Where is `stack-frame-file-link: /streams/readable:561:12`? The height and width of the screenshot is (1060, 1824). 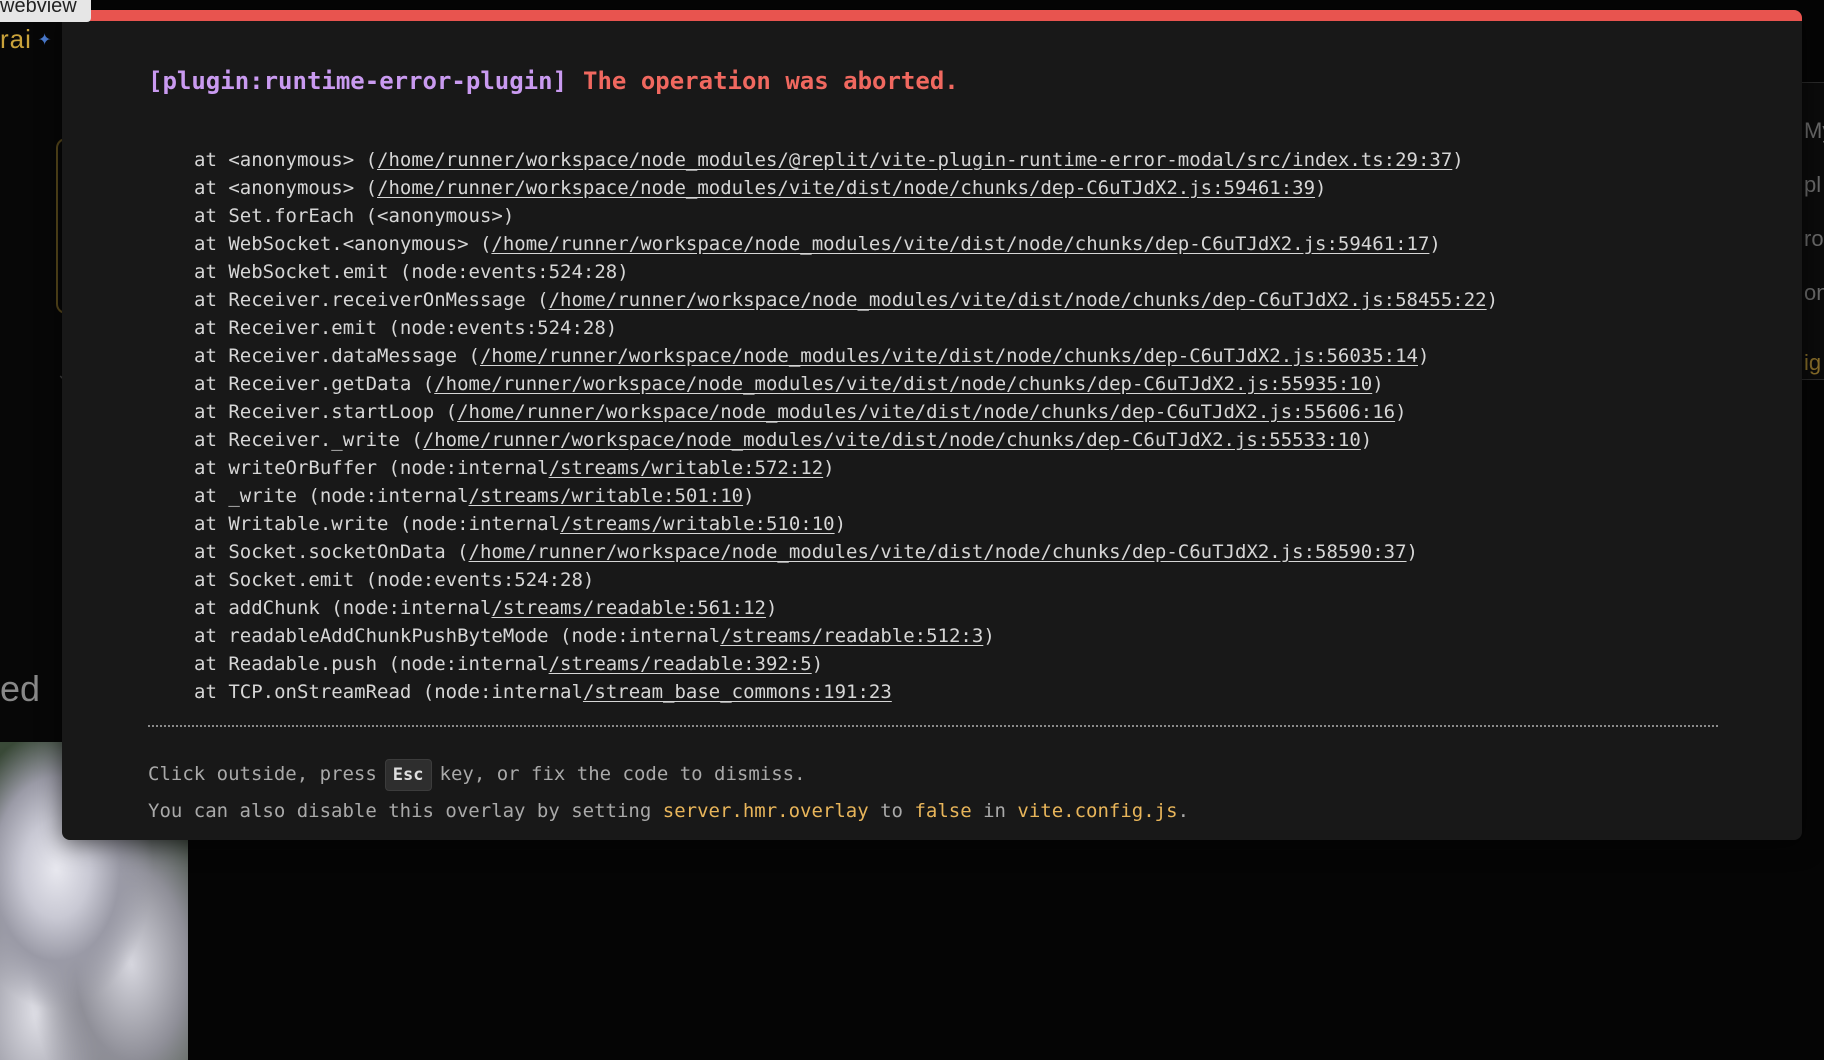
stack-frame-file-link: /streams/readable:561:12 is located at coordinates (628, 608).